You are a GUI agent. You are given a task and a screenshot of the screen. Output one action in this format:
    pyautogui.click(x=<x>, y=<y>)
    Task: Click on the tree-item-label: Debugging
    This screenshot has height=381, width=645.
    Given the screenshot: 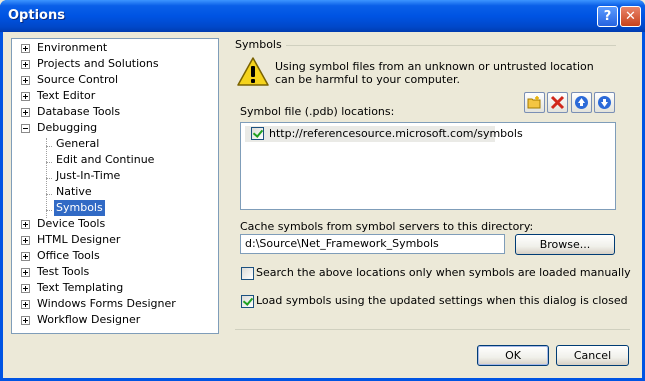 What is the action you would take?
    pyautogui.click(x=67, y=127)
    